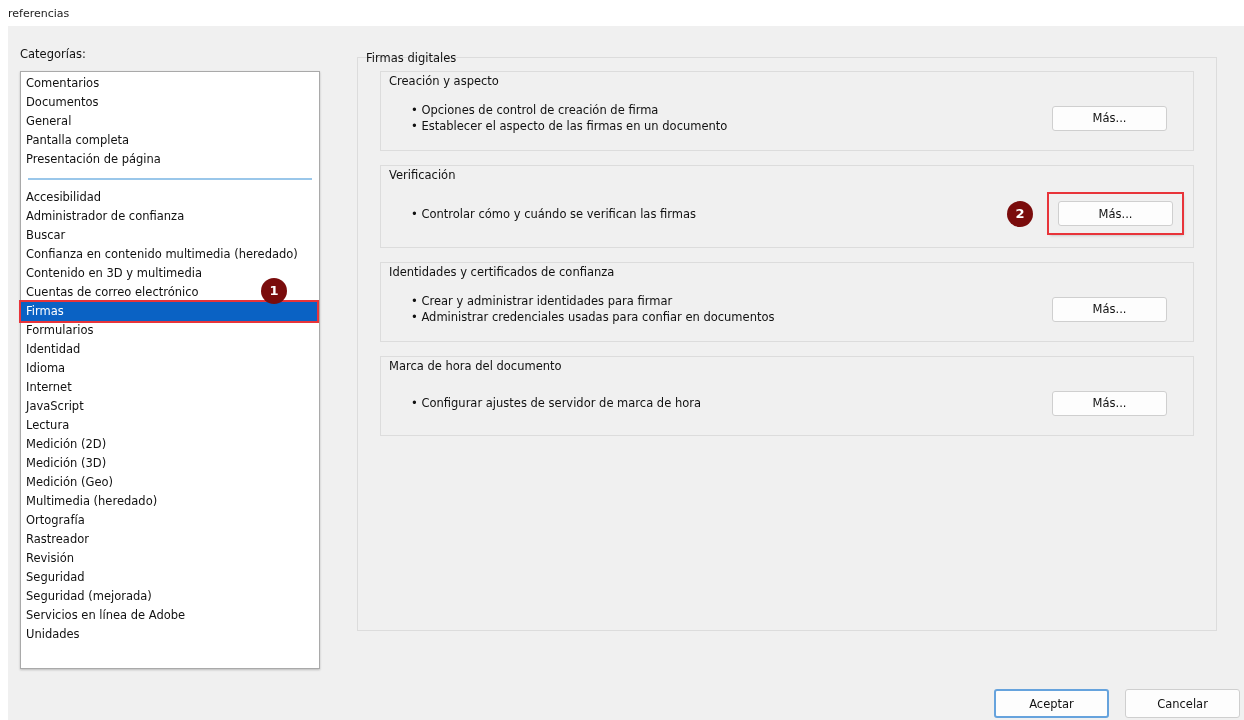 The image size is (1244, 720). What do you see at coordinates (66, 463) in the screenshot?
I see `list-item: Medición (3D)` at bounding box center [66, 463].